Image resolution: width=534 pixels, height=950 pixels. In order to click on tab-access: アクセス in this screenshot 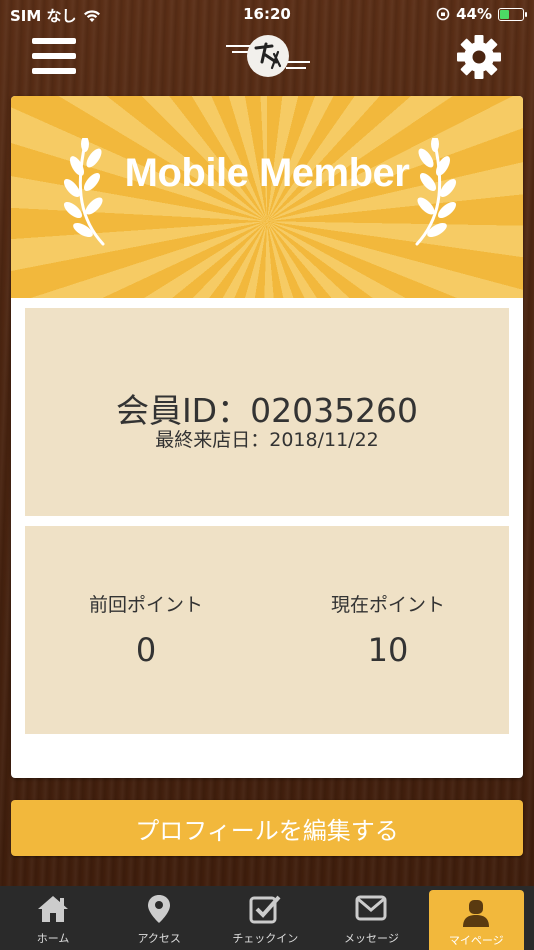, I will do `click(159, 918)`.